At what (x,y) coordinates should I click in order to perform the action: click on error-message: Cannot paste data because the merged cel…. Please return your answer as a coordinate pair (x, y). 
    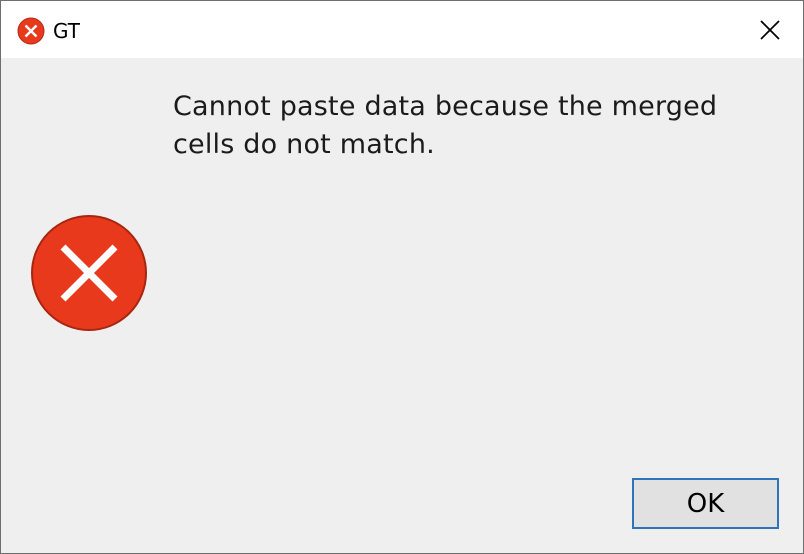
    Looking at the image, I should click on (445, 125).